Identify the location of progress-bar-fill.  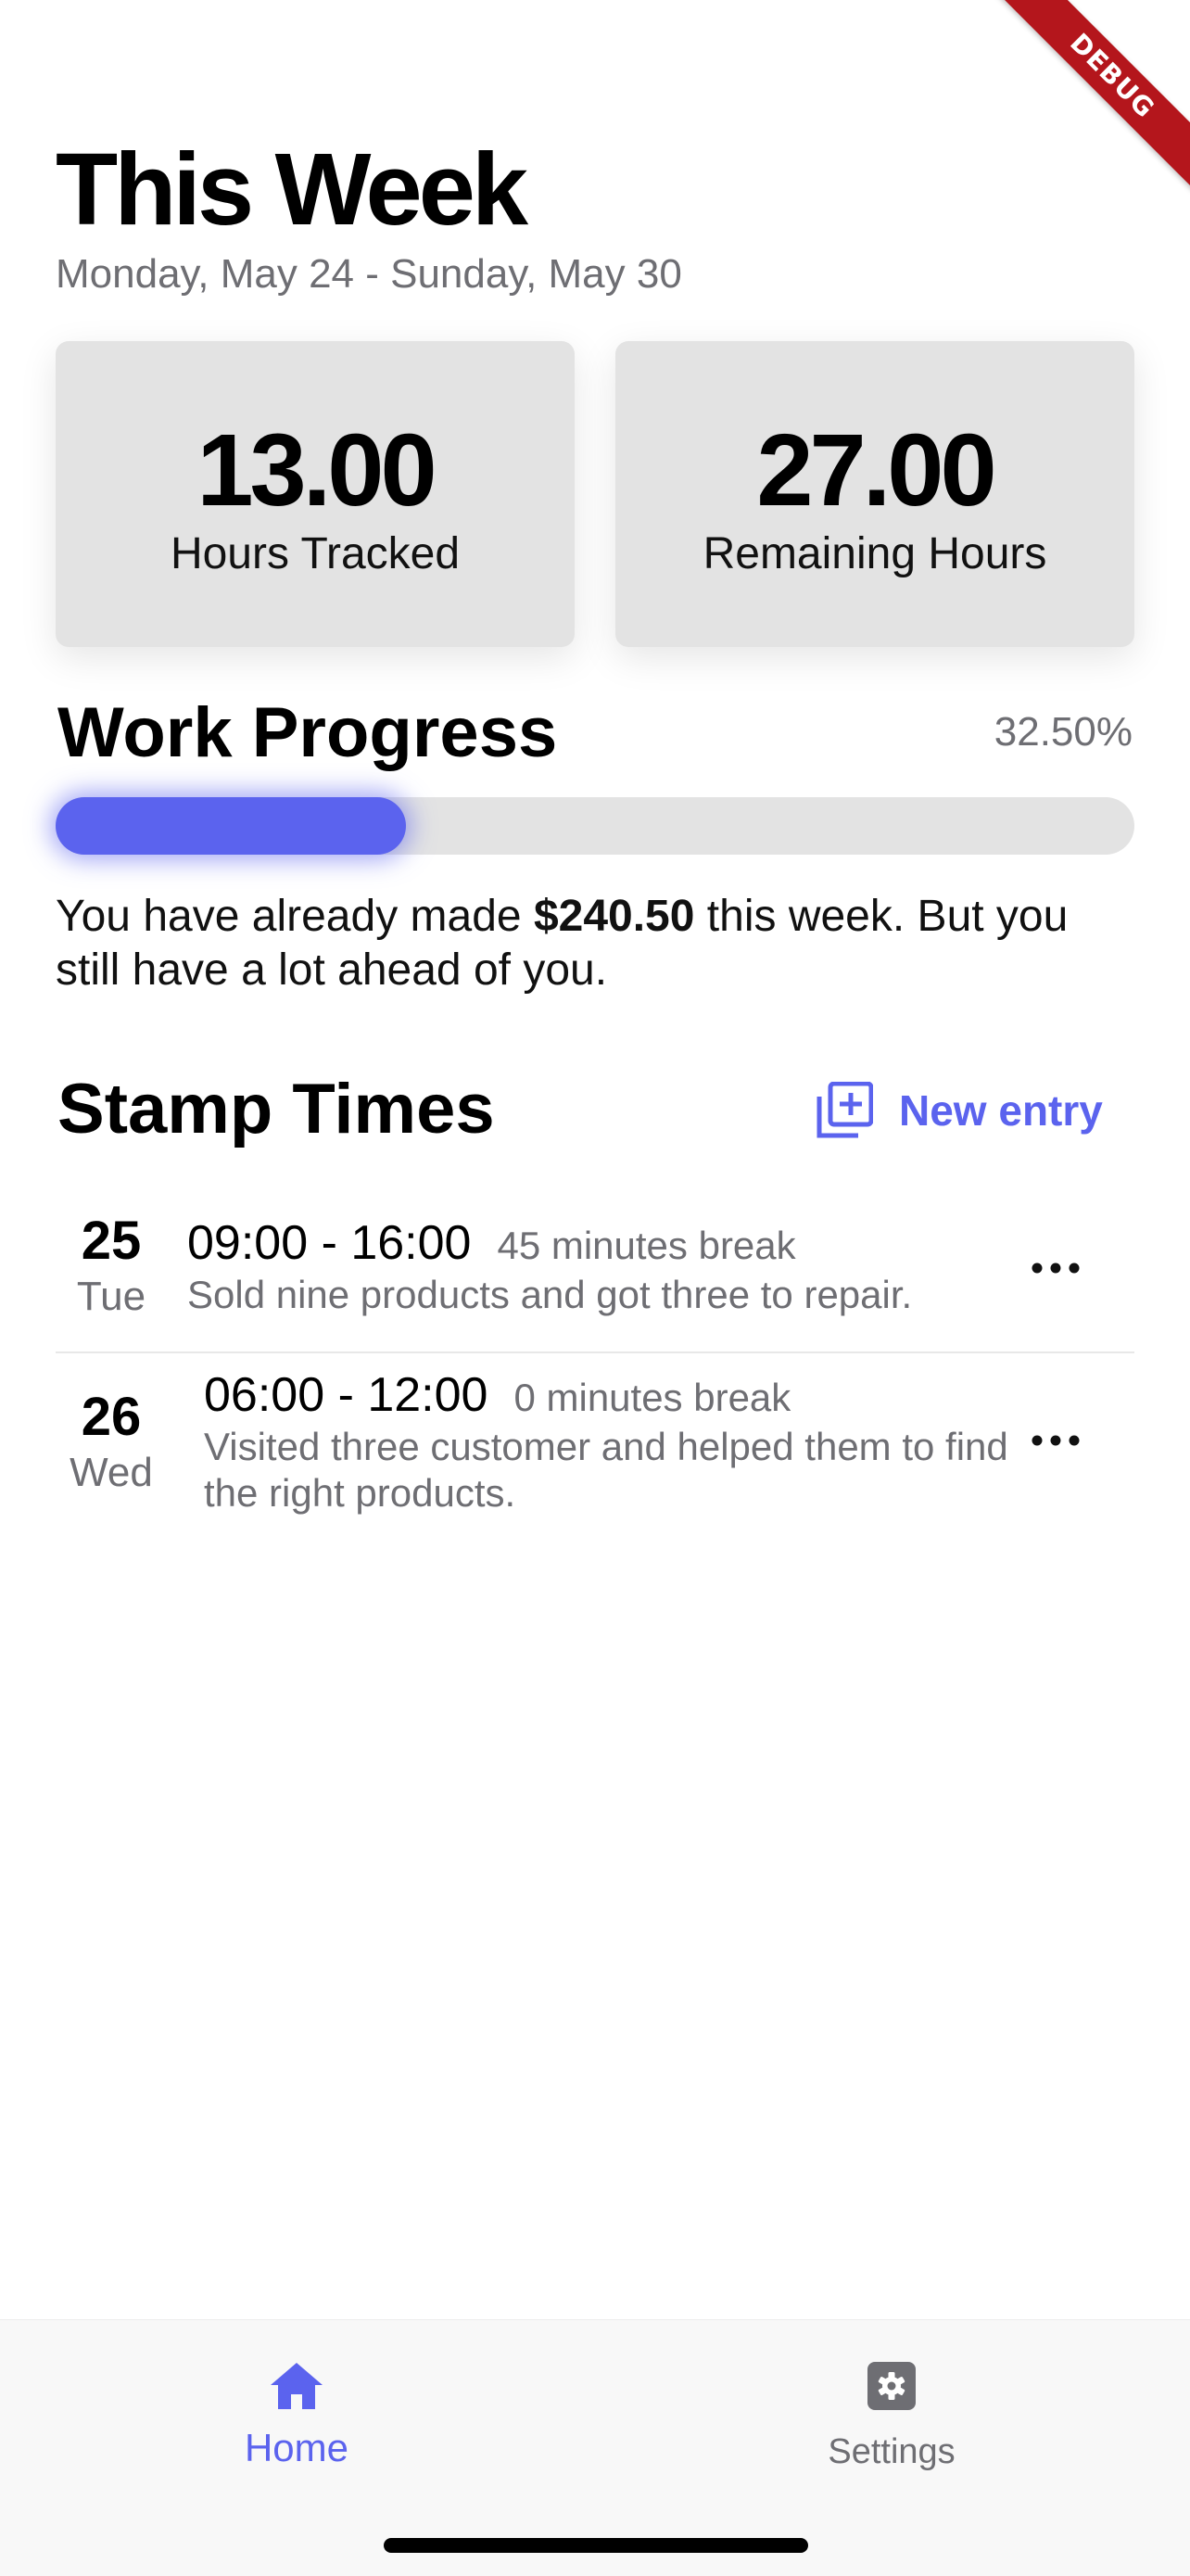
(231, 826).